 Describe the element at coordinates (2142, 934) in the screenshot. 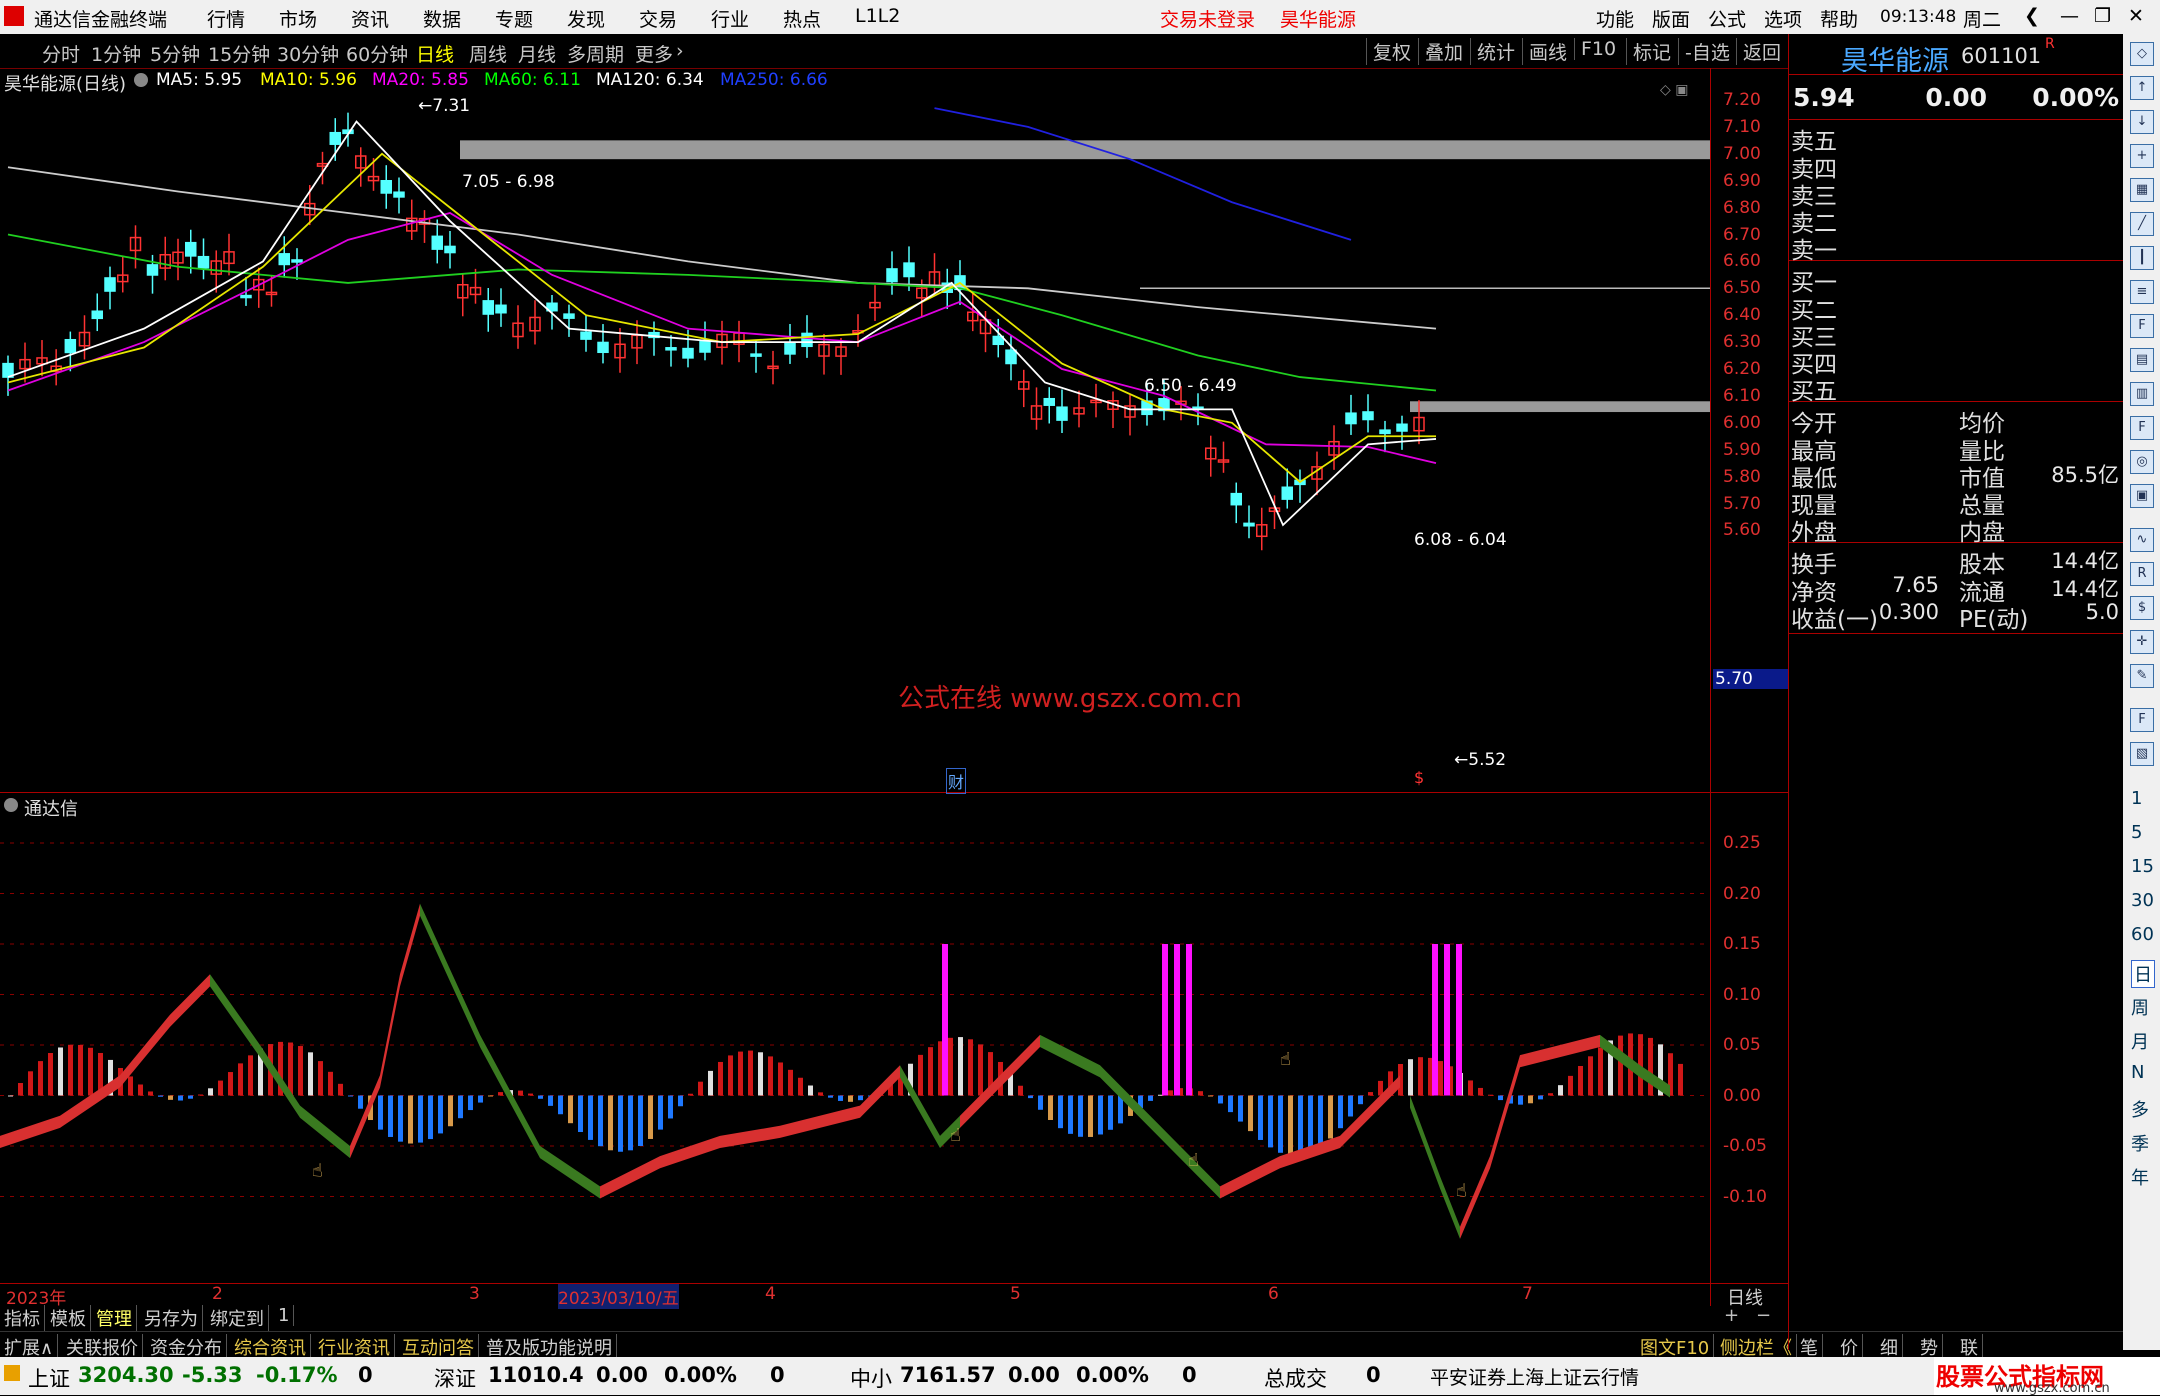

I see `period-60-button: 60` at that location.